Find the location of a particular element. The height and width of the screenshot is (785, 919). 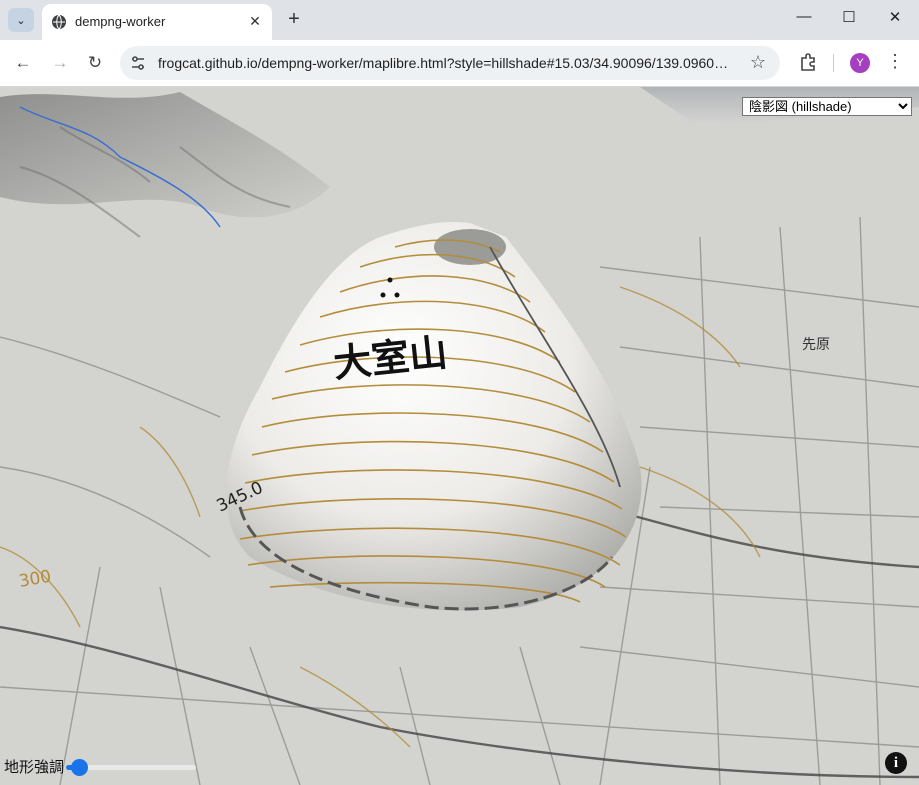

tune-icon is located at coordinates (138, 63).